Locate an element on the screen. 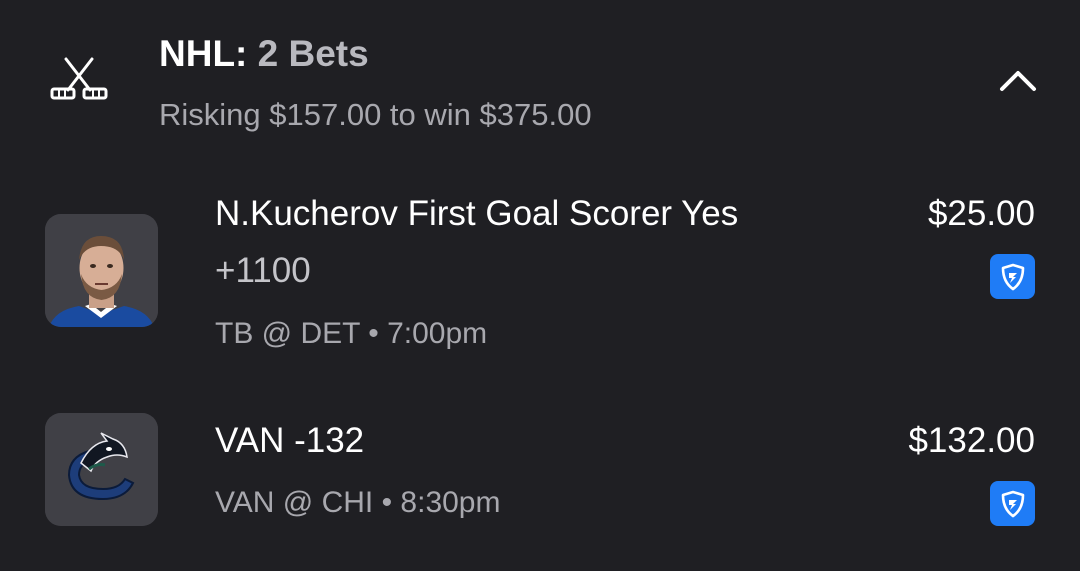 The width and height of the screenshot is (1080, 571). canucks-logo is located at coordinates (101, 469).